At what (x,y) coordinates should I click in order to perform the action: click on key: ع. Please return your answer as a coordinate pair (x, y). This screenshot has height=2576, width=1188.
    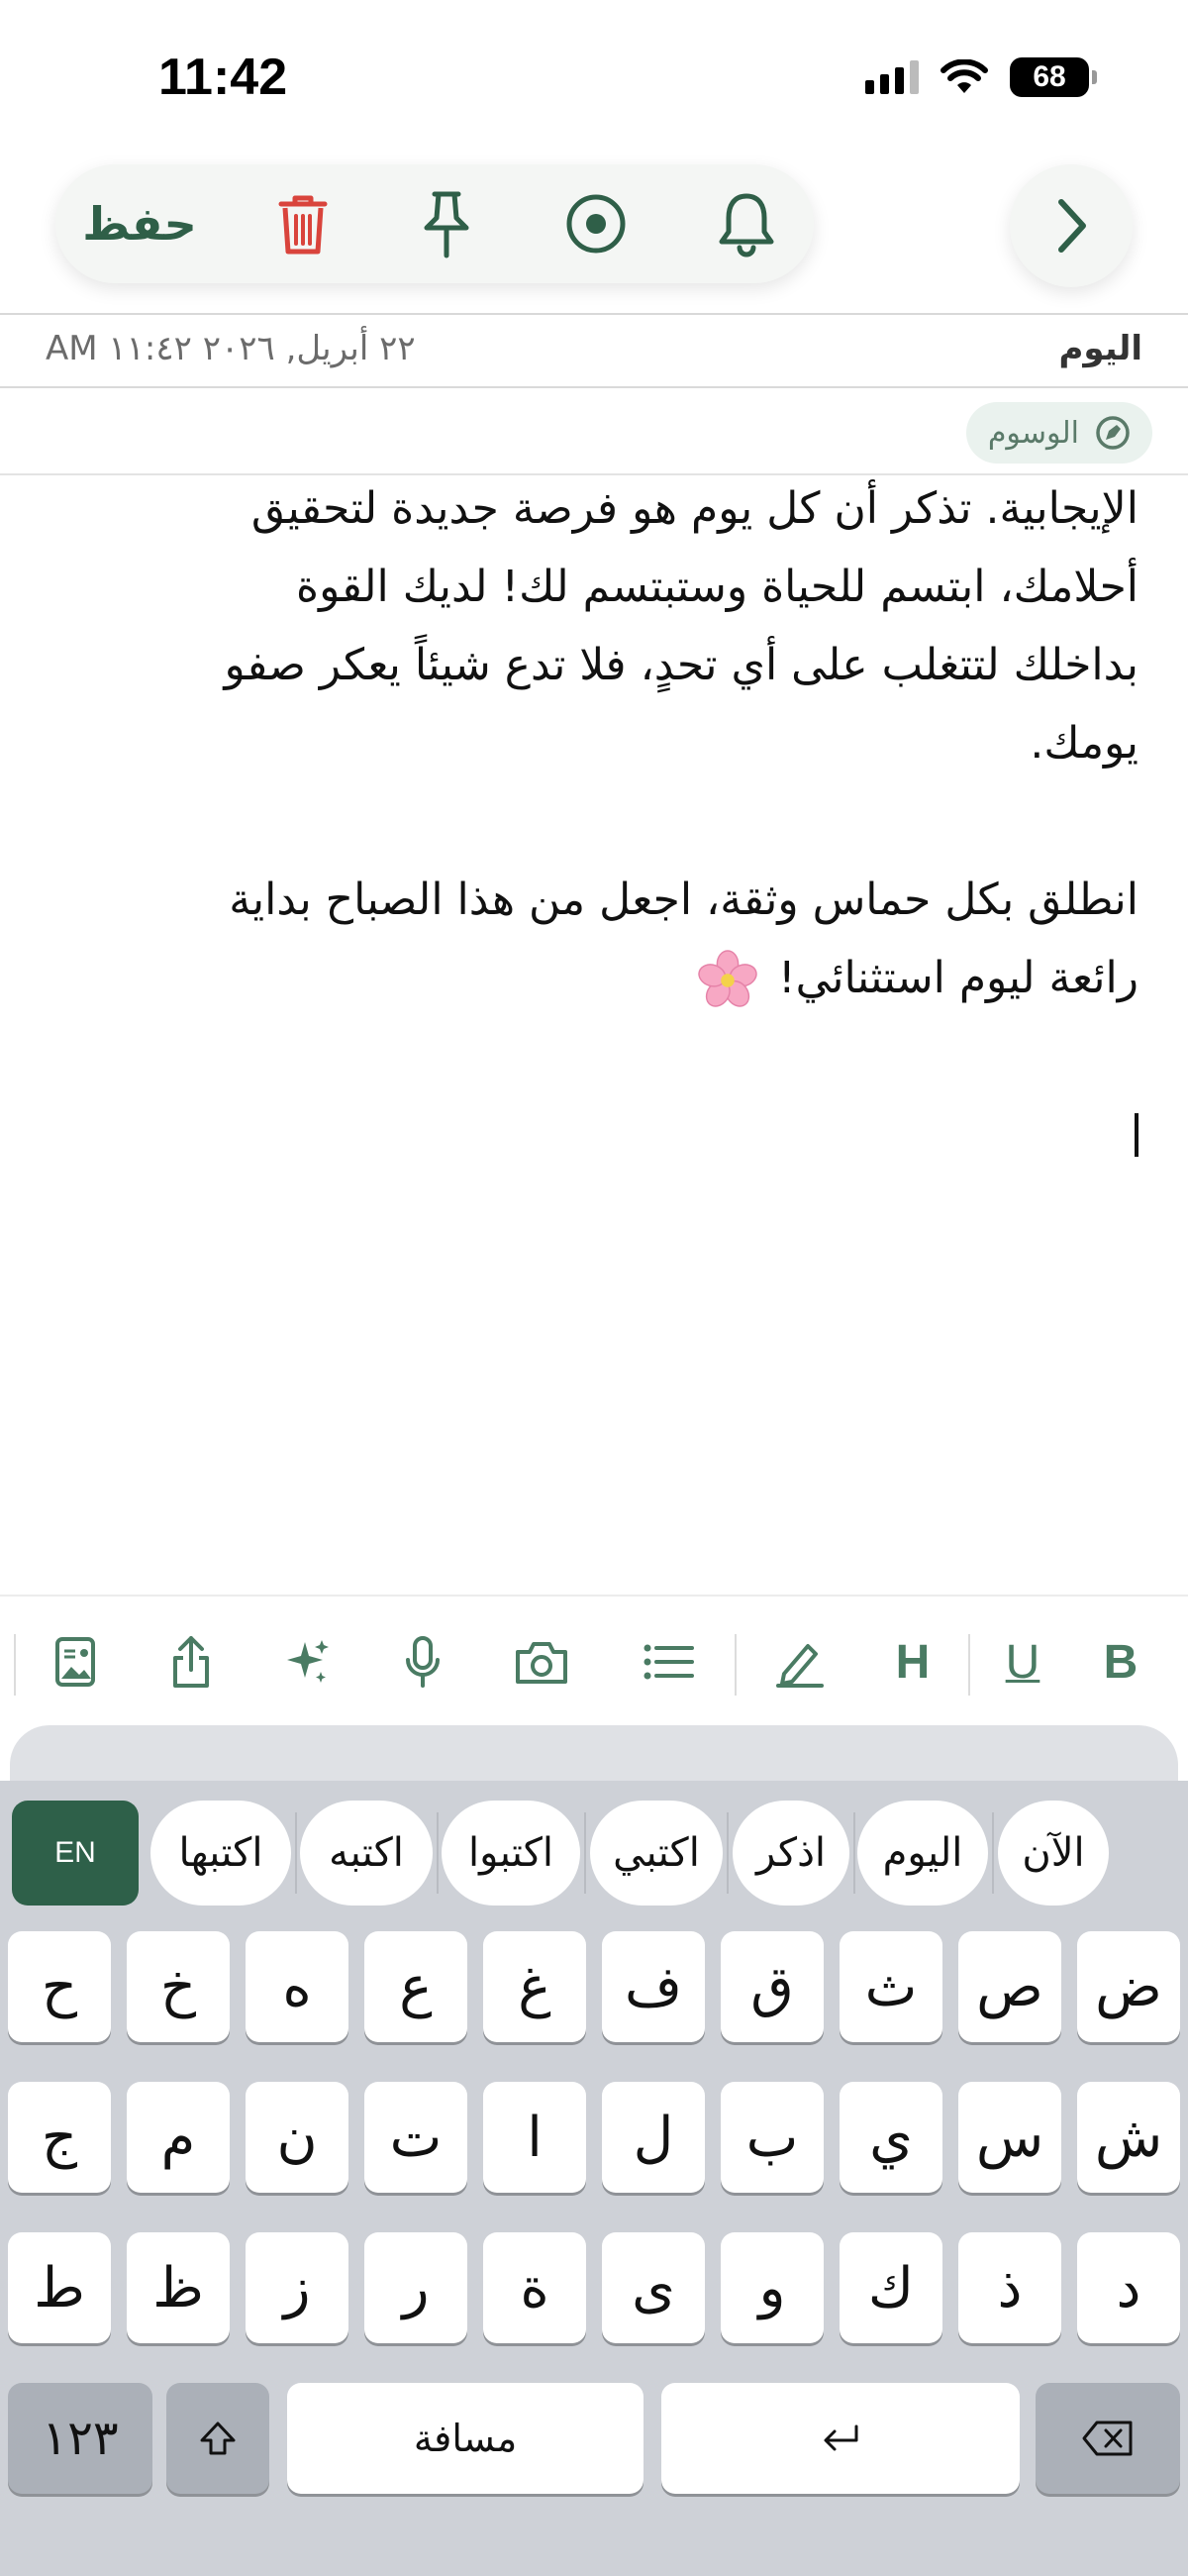
    Looking at the image, I should click on (416, 1986).